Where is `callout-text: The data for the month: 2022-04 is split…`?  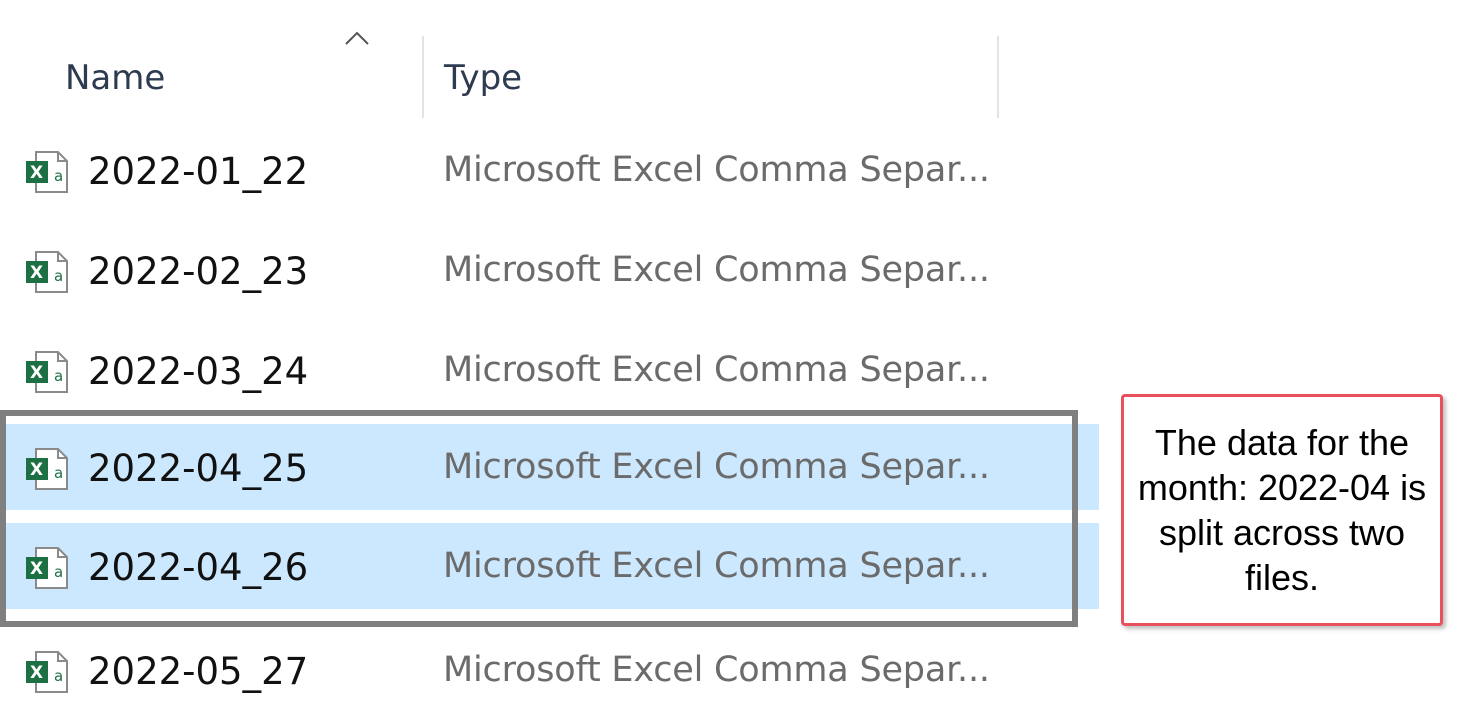
callout-text: The data for the month: 2022-04 is split… is located at coordinates (1282, 510).